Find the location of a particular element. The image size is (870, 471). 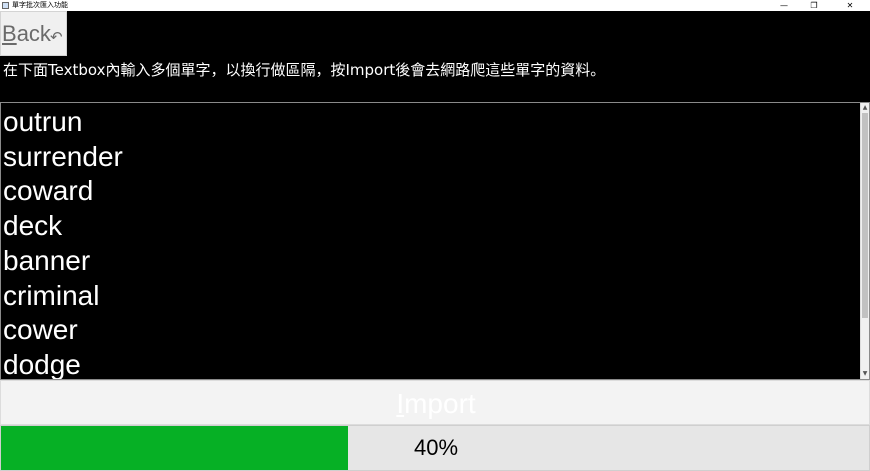

word-line: deck is located at coordinates (33, 226).